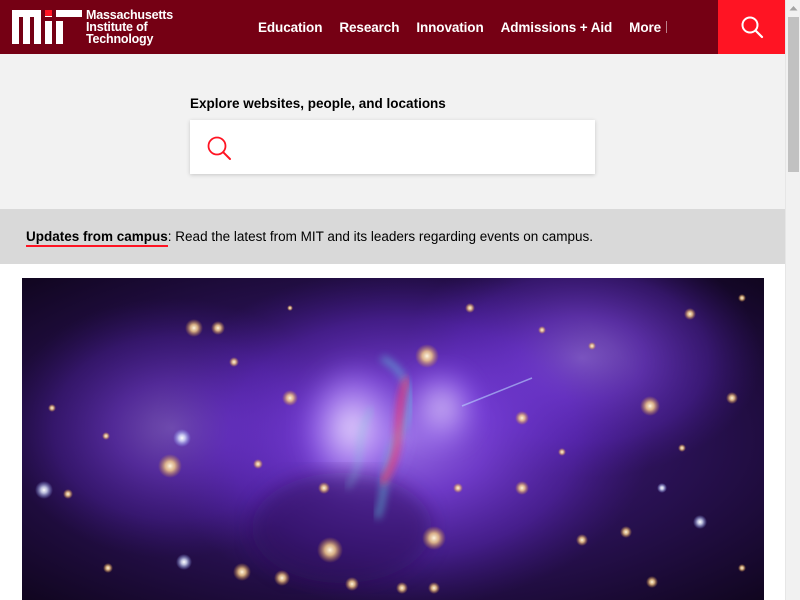 This screenshot has height=600, width=800. I want to click on nav-item-research: Research, so click(369, 27).